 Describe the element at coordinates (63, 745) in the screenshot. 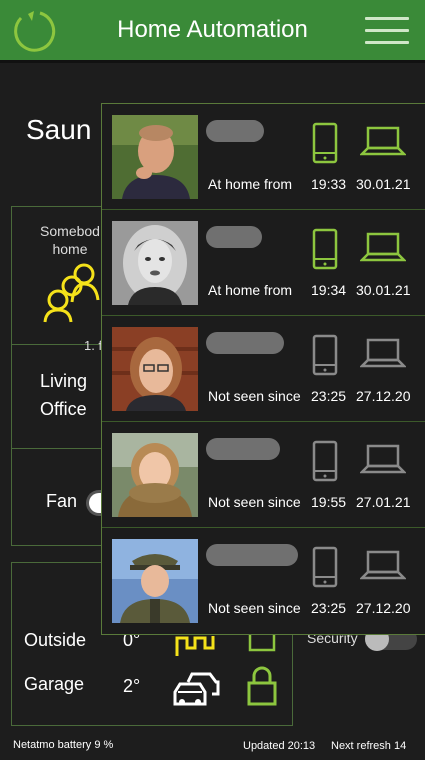

I see `battery-status: Netatmo battery 9 %` at that location.